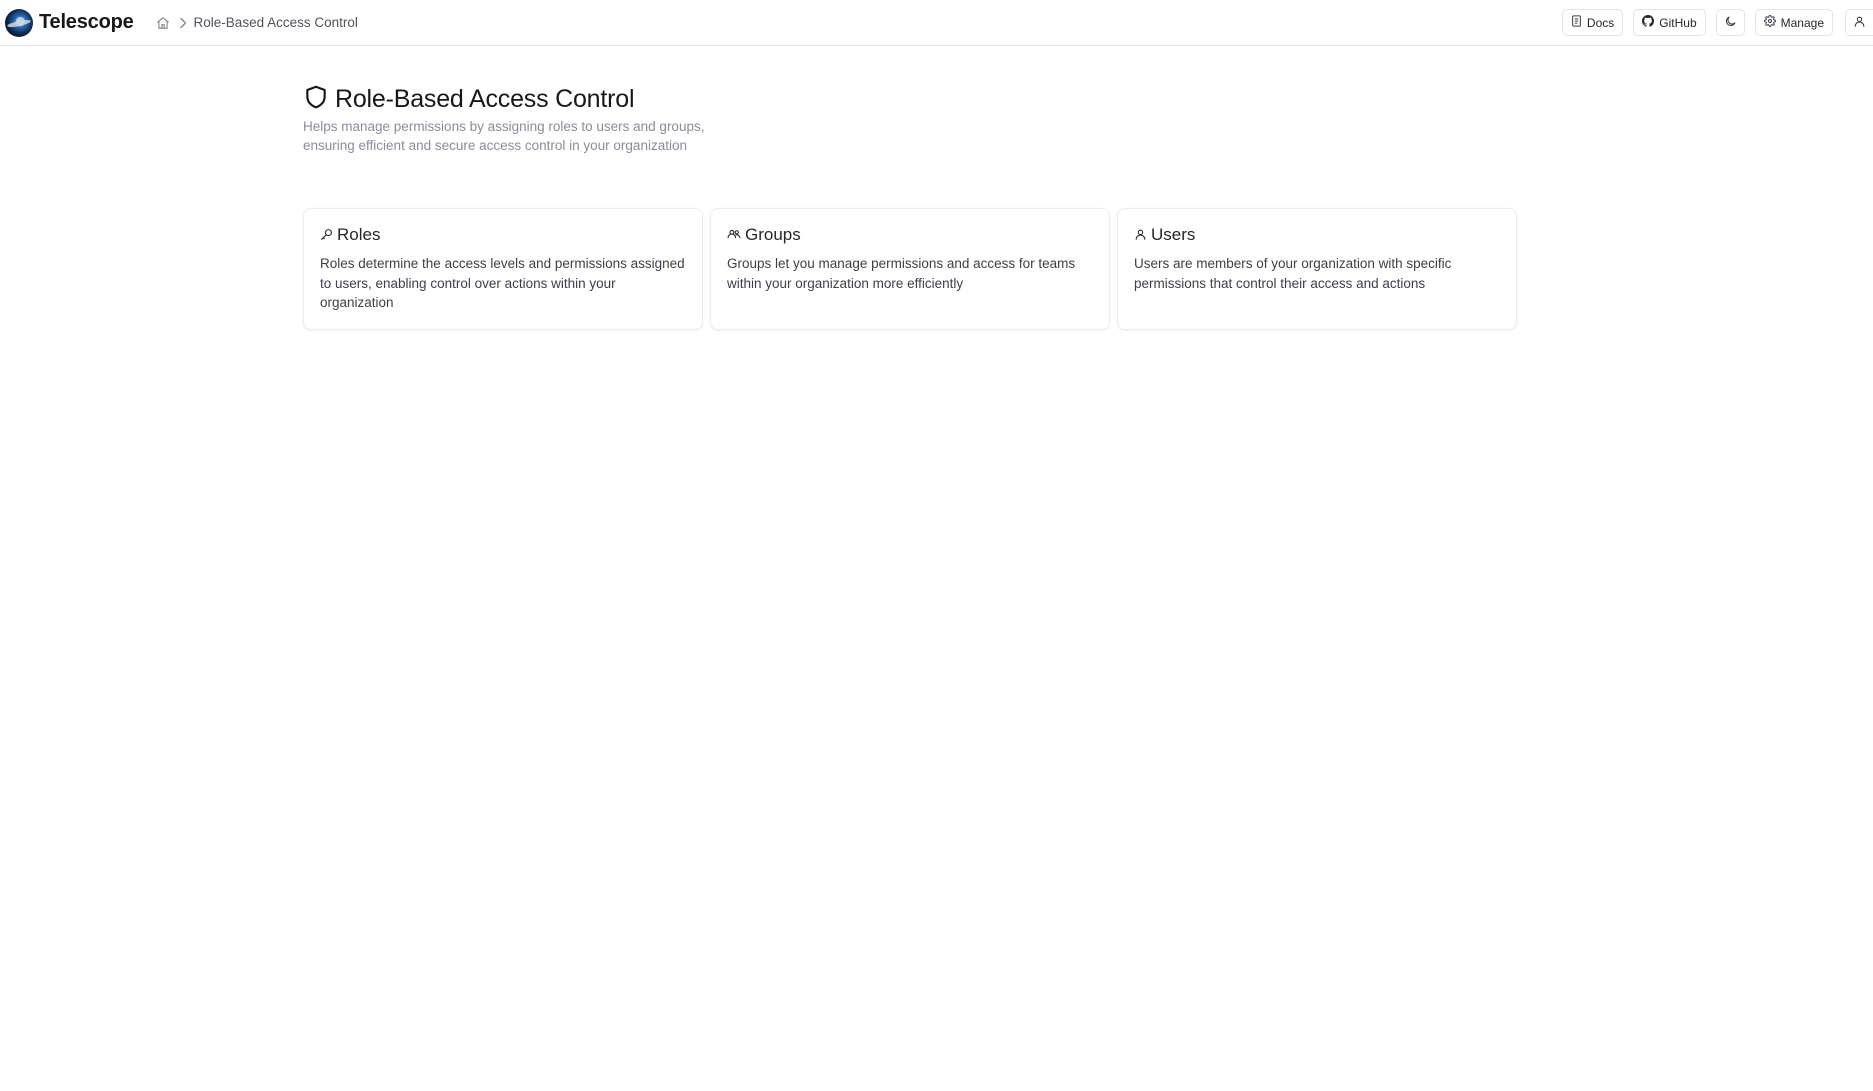 Image resolution: width=1873 pixels, height=1091 pixels. What do you see at coordinates (485, 98) in the screenshot?
I see `page-title: Role-Based Access Control` at bounding box center [485, 98].